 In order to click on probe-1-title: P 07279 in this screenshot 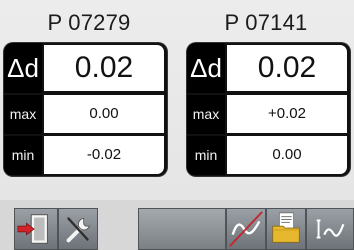, I will do `click(89, 22)`.